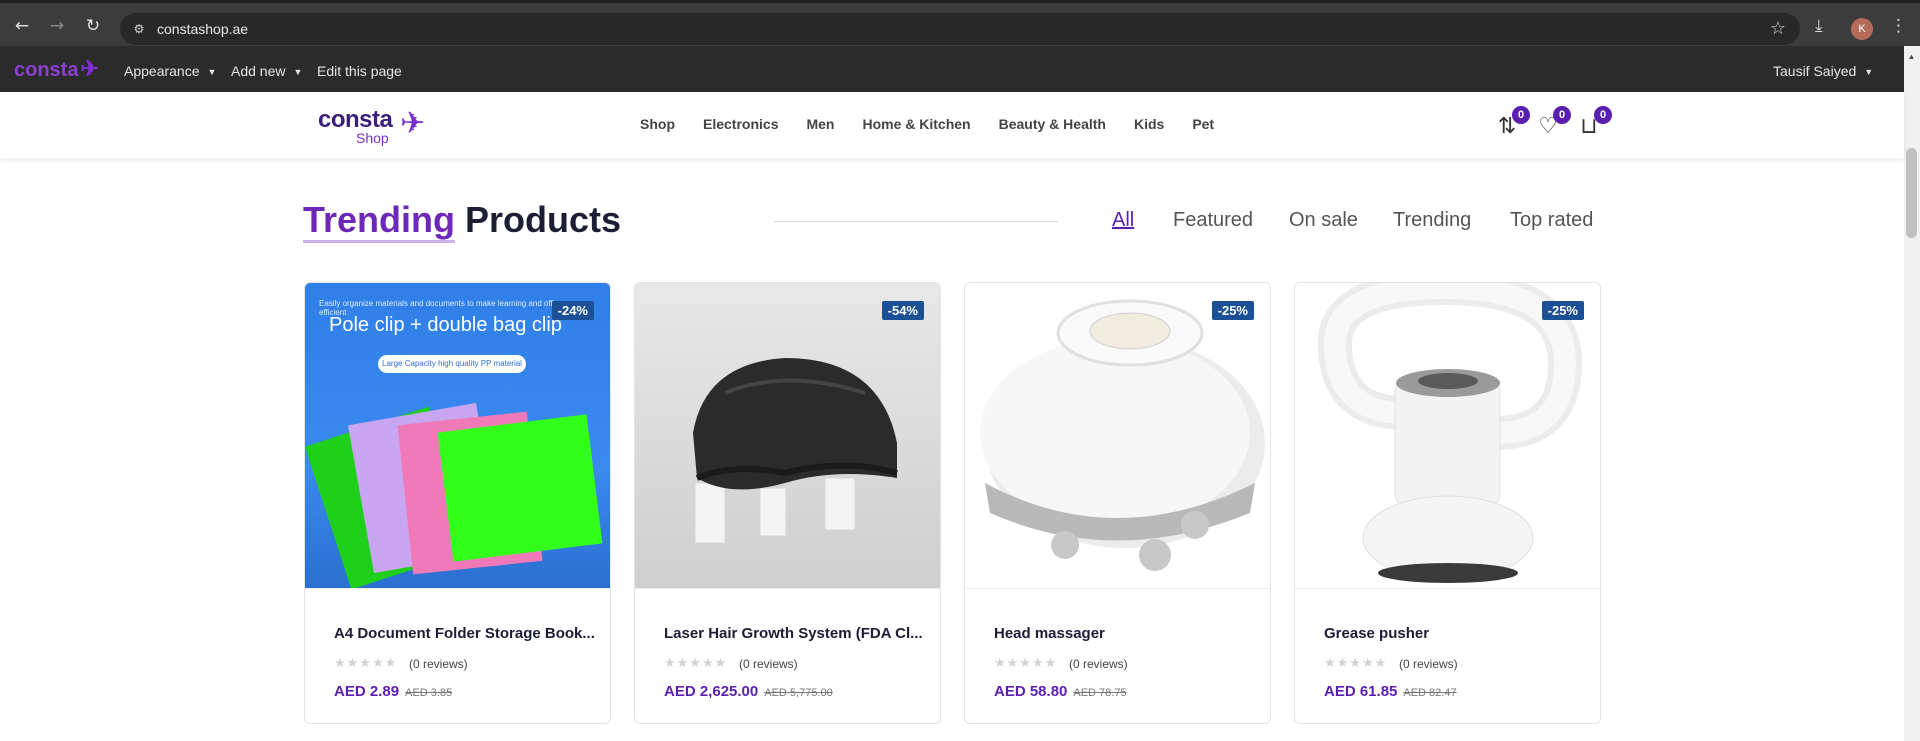 The width and height of the screenshot is (1920, 741). I want to click on product-price: AED 61.85 AED 82.47, so click(1390, 691).